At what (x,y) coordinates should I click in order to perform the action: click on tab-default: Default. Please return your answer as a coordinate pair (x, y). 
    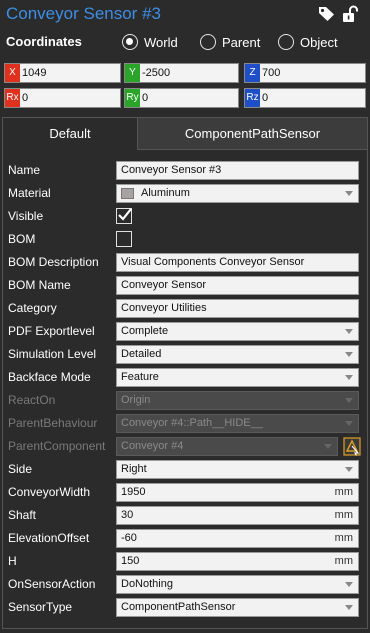
    Looking at the image, I should click on (70, 134).